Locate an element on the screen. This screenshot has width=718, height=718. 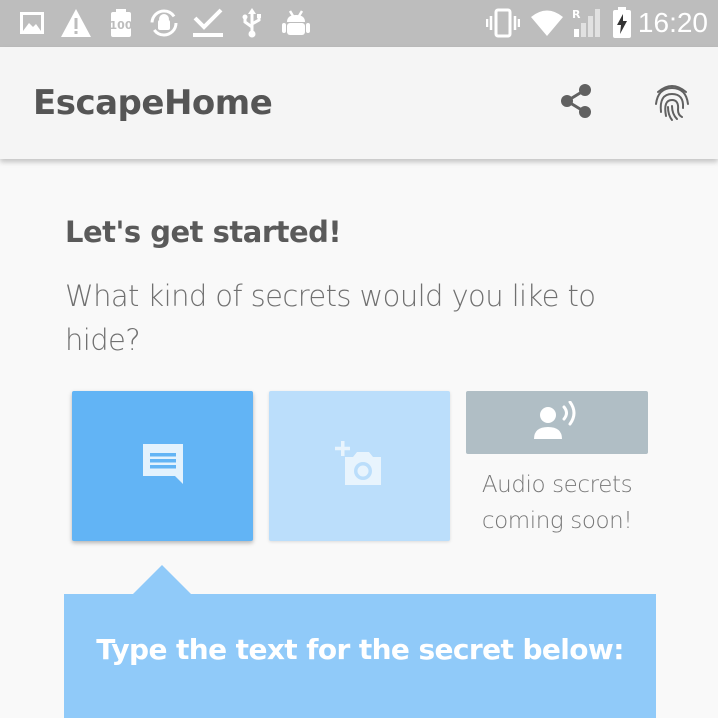
usb-icon is located at coordinates (252, 23).